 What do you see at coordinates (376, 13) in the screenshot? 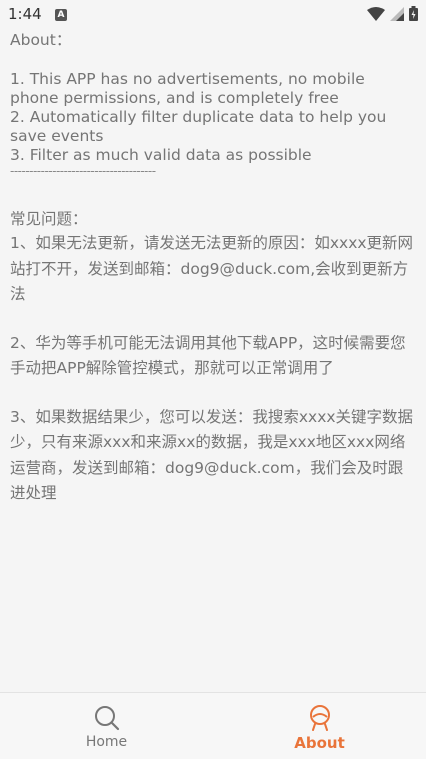
I see `wifi-icon` at bounding box center [376, 13].